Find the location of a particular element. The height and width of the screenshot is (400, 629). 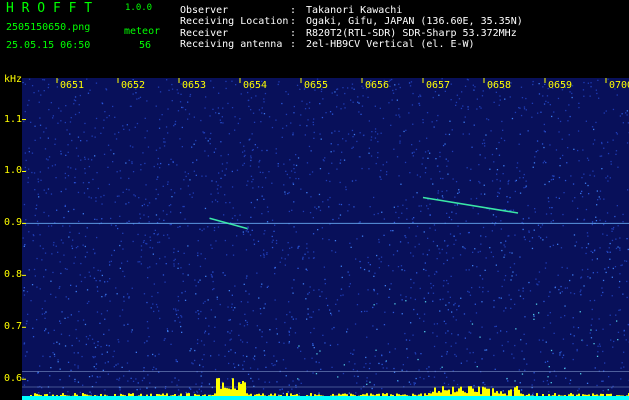

info-value-receiver: R820T2(RTL-SDR) SDR-Sharp 53.372MHz is located at coordinates (411, 33).